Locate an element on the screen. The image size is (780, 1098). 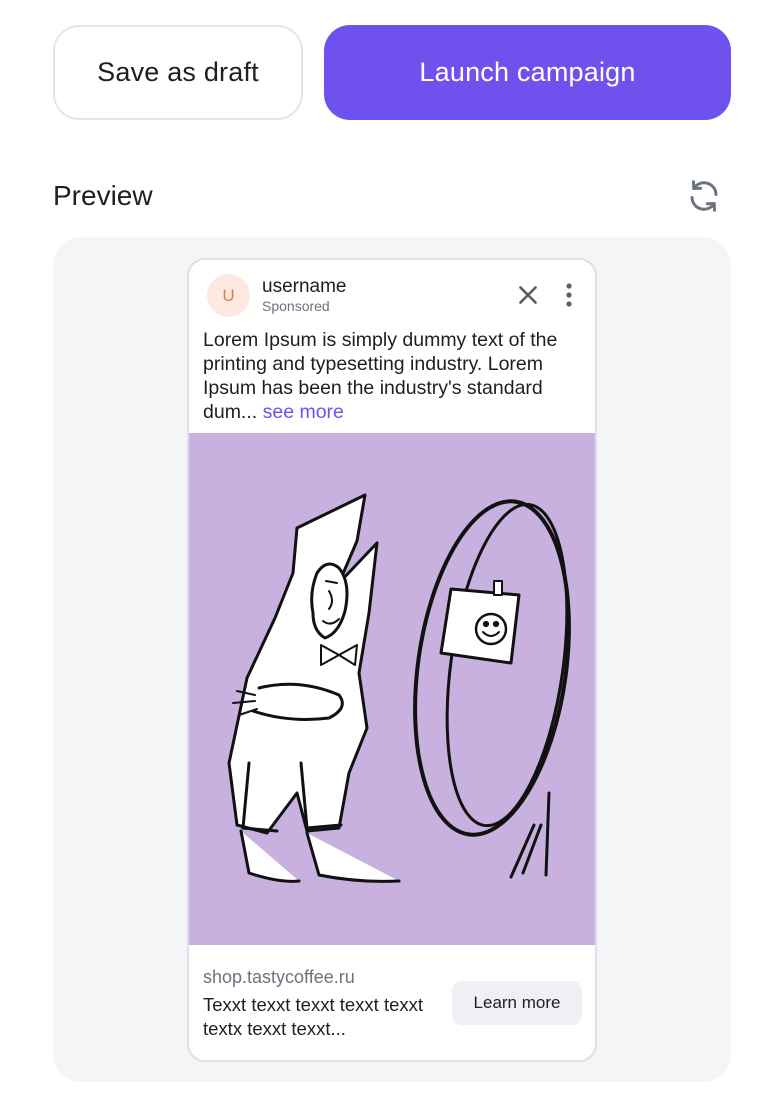
preview-title: Preview is located at coordinates (103, 195).